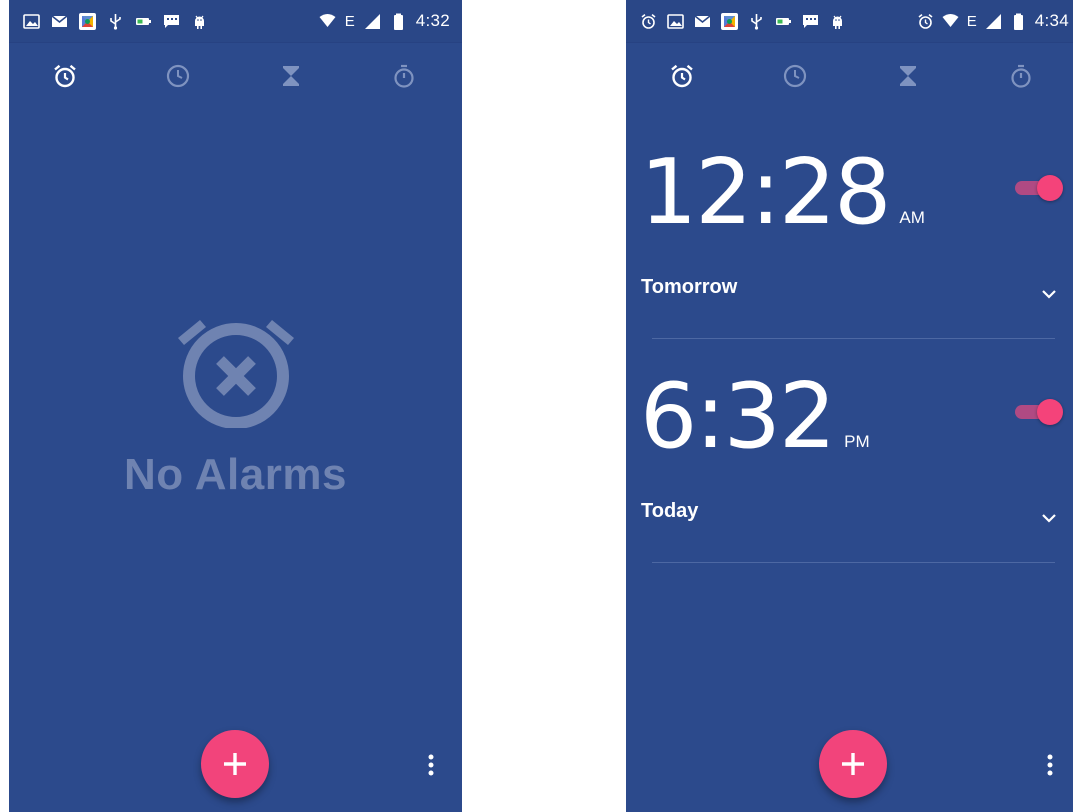 The height and width of the screenshot is (812, 1073). What do you see at coordinates (857, 441) in the screenshot?
I see `alarm-ampm: PM` at bounding box center [857, 441].